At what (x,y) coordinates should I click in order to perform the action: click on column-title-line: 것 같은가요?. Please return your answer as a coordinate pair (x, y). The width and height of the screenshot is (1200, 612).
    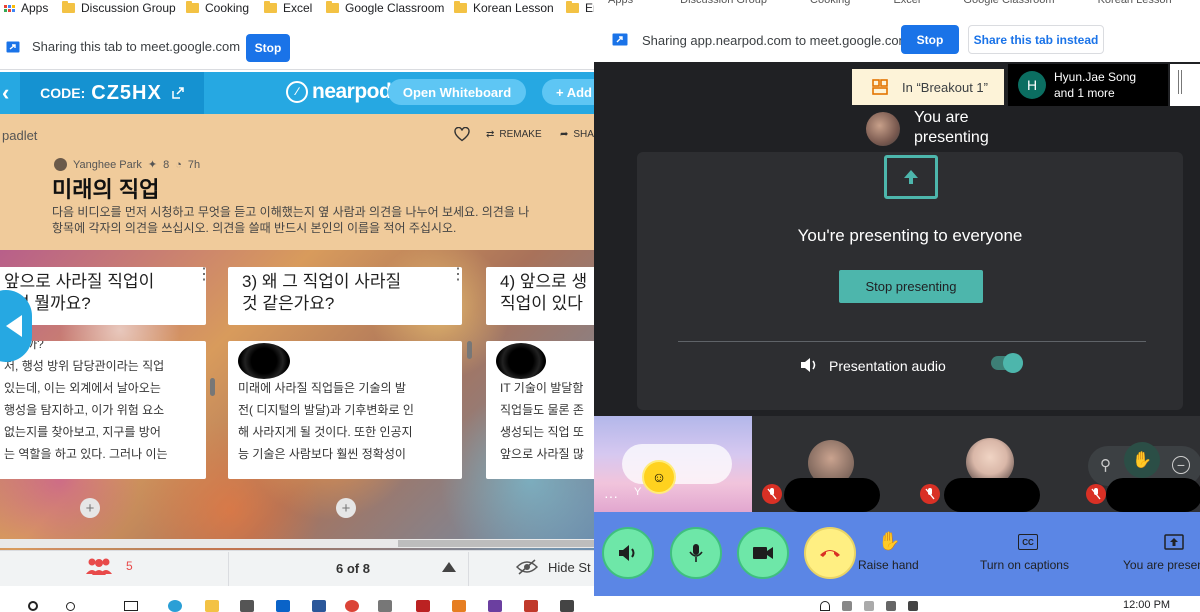
    Looking at the image, I should click on (288, 303).